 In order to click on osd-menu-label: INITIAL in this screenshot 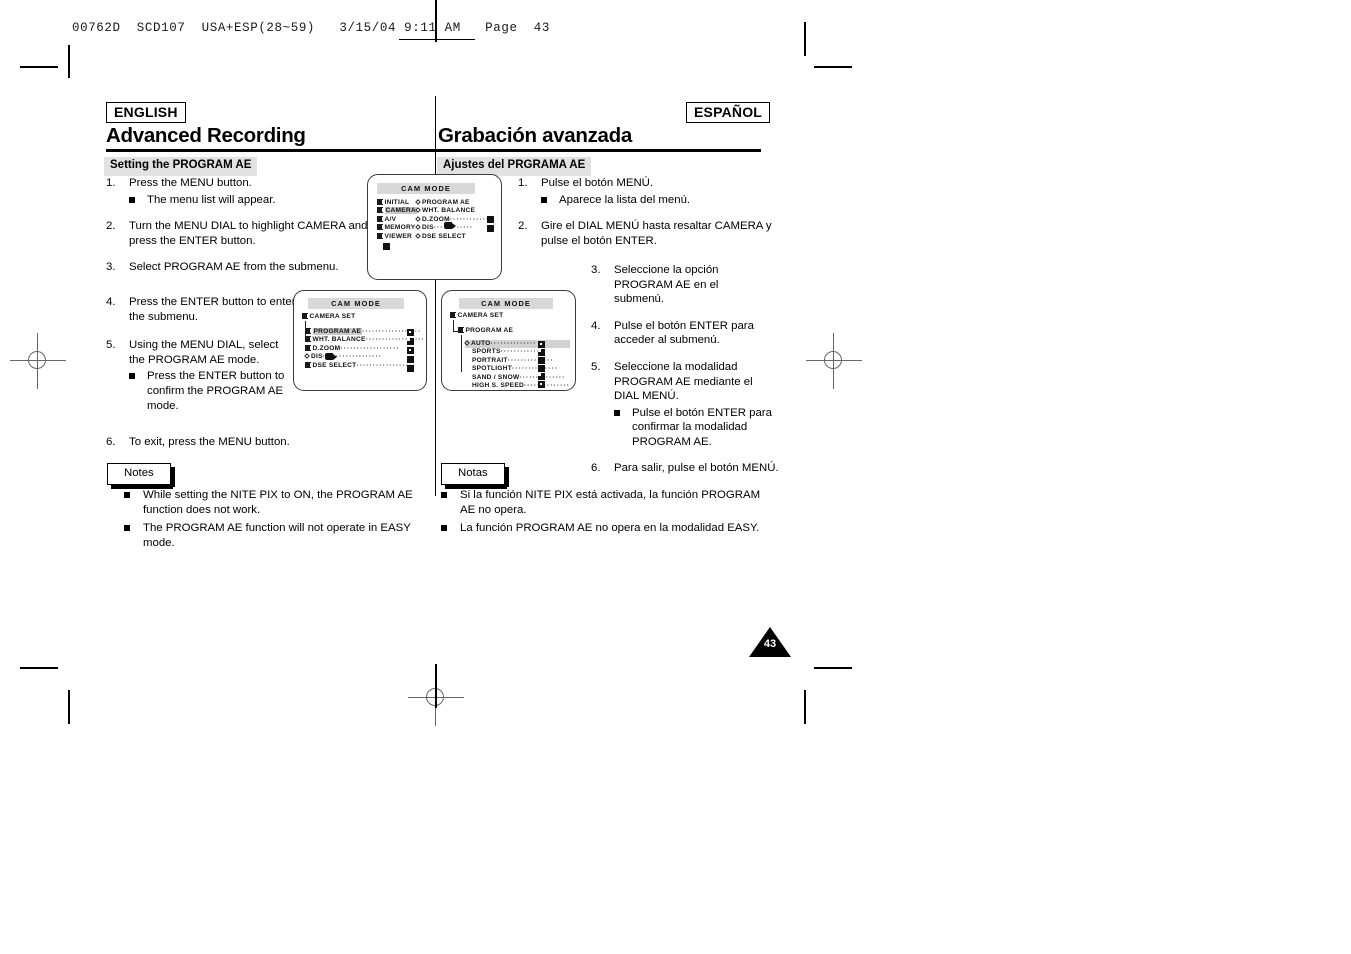, I will do `click(397, 202)`.